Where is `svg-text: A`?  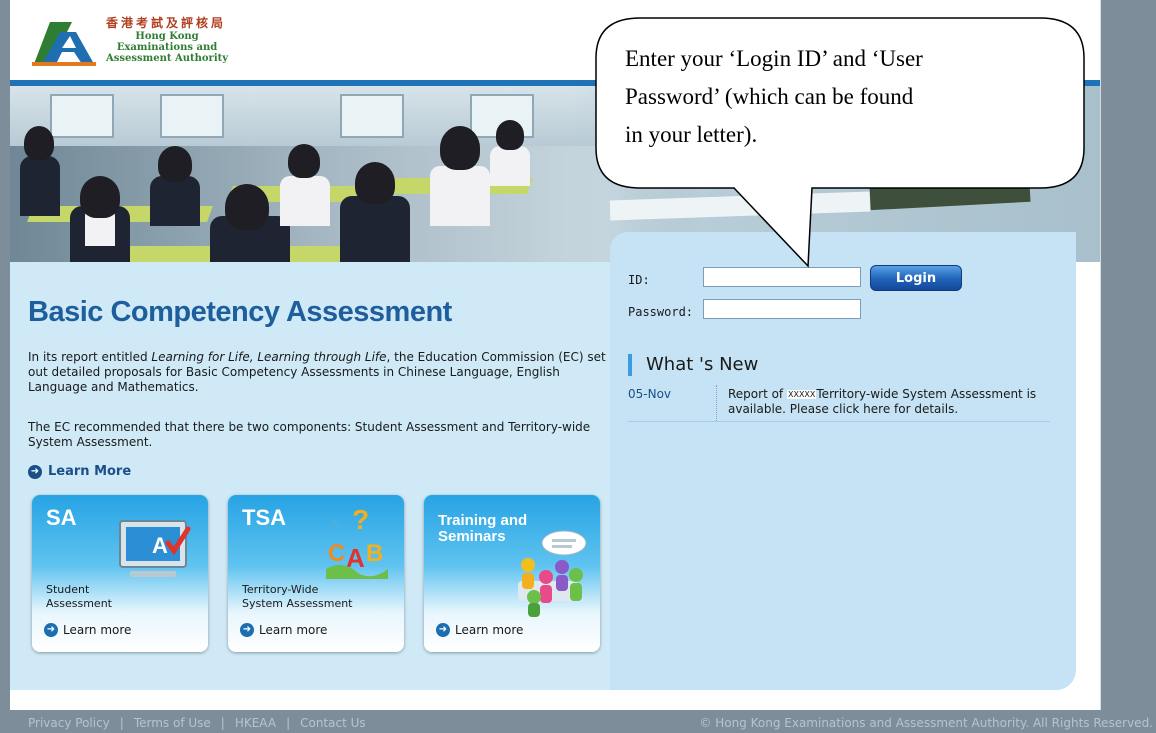
svg-text: A is located at coordinates (160, 545).